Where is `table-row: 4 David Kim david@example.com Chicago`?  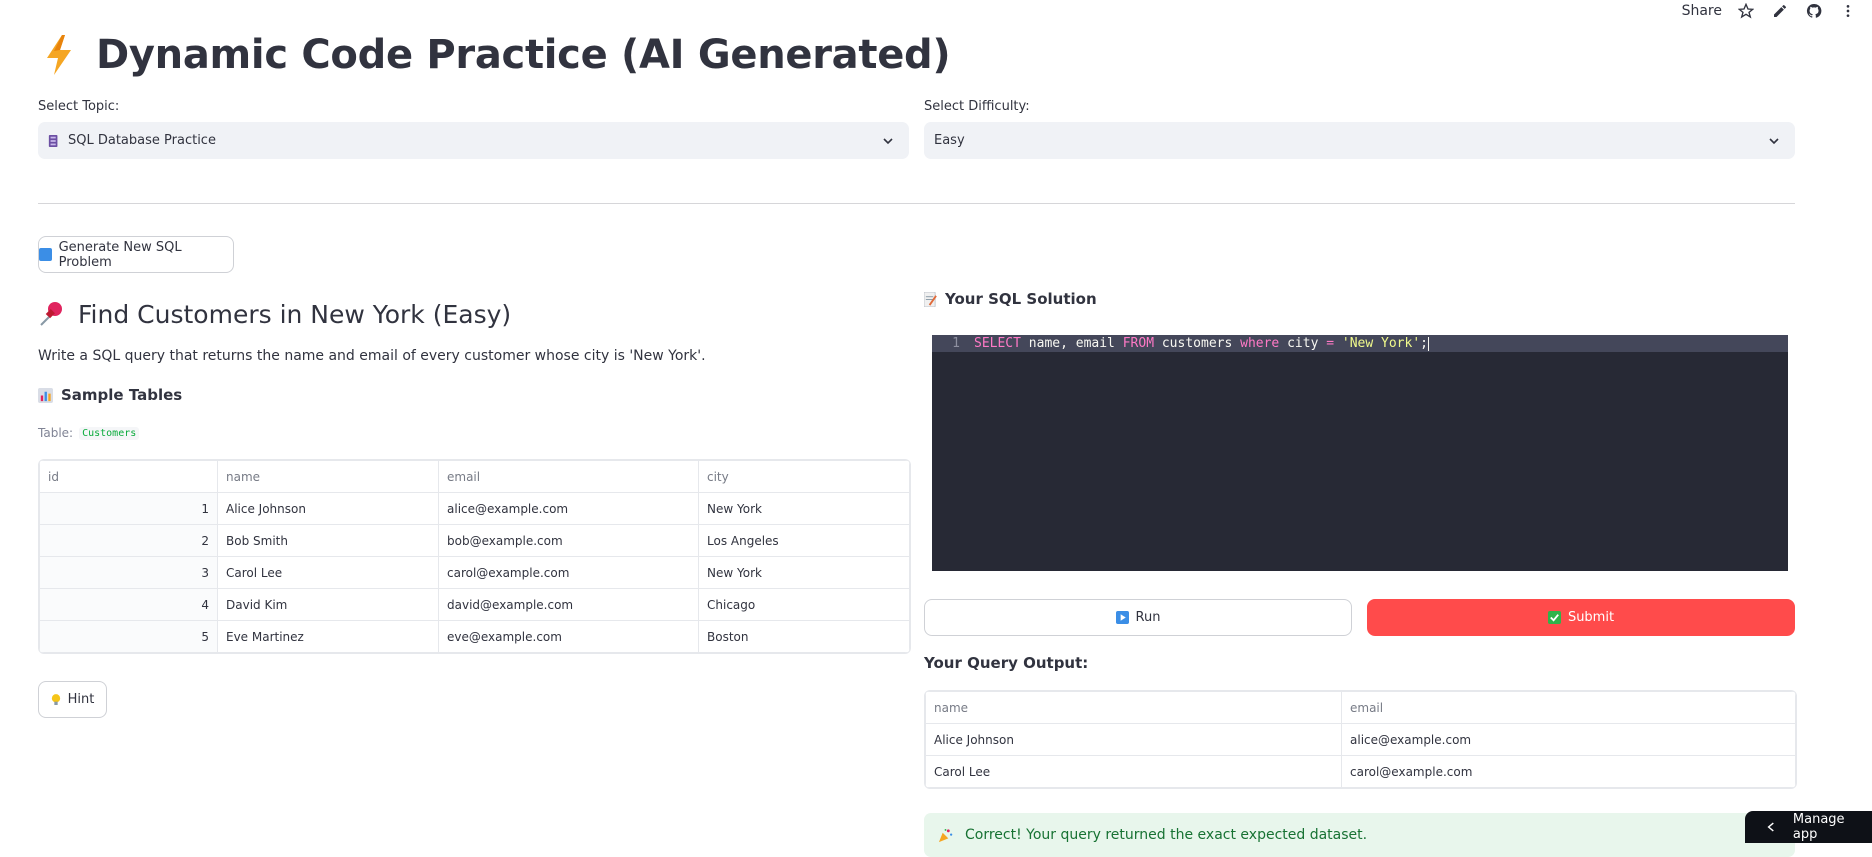 table-row: 4 David Kim david@example.com Chicago is located at coordinates (474, 604).